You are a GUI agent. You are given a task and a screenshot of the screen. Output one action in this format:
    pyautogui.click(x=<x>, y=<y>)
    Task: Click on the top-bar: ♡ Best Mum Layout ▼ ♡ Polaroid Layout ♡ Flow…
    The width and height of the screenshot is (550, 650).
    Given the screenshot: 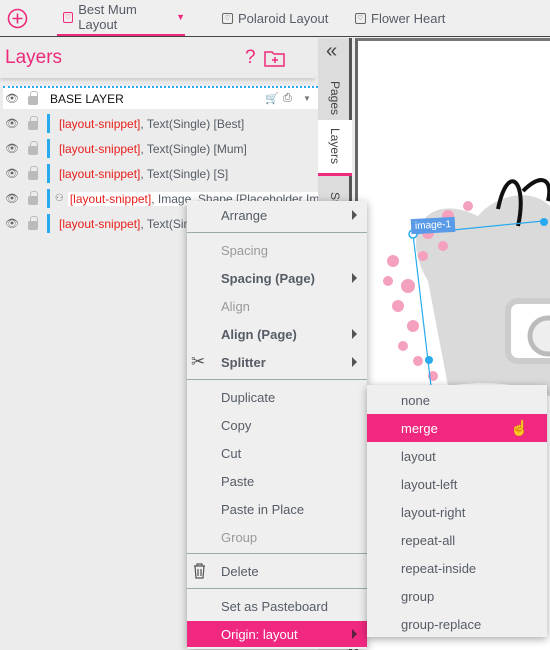 What is the action you would take?
    pyautogui.click(x=275, y=18)
    